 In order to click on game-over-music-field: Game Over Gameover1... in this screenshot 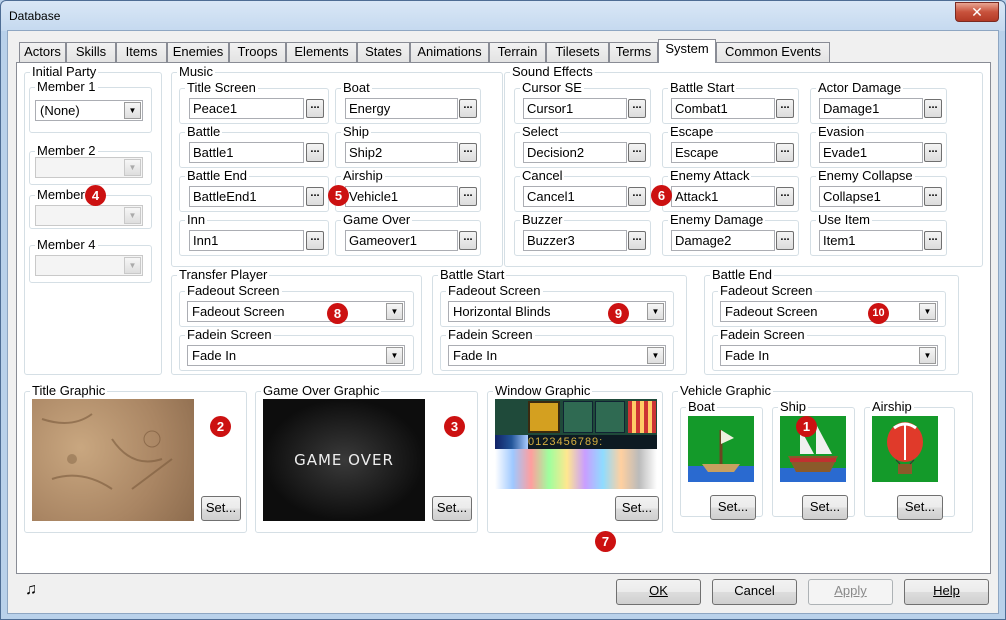, I will do `click(408, 234)`.